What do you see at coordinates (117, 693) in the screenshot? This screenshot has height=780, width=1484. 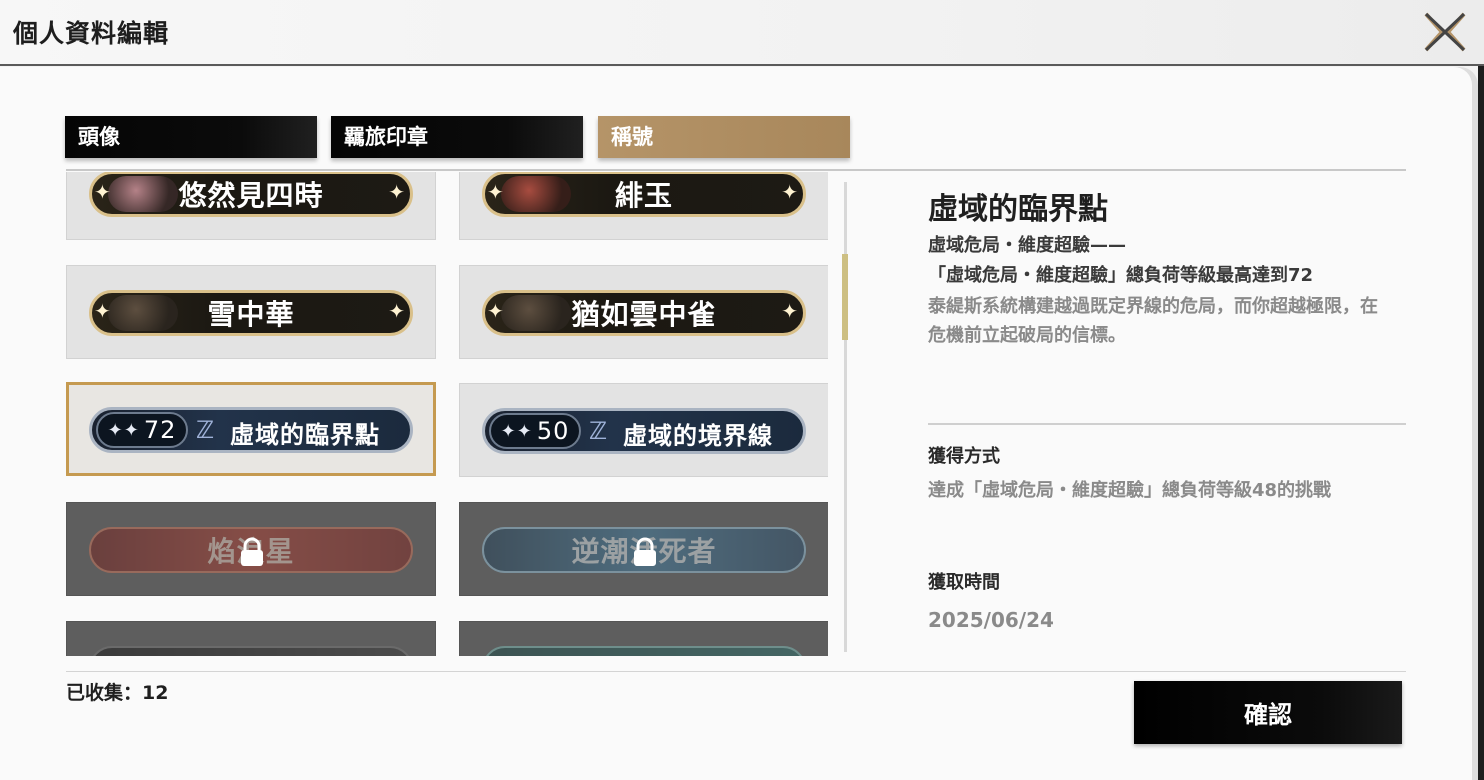 I see `collected-count: 已收集：12` at bounding box center [117, 693].